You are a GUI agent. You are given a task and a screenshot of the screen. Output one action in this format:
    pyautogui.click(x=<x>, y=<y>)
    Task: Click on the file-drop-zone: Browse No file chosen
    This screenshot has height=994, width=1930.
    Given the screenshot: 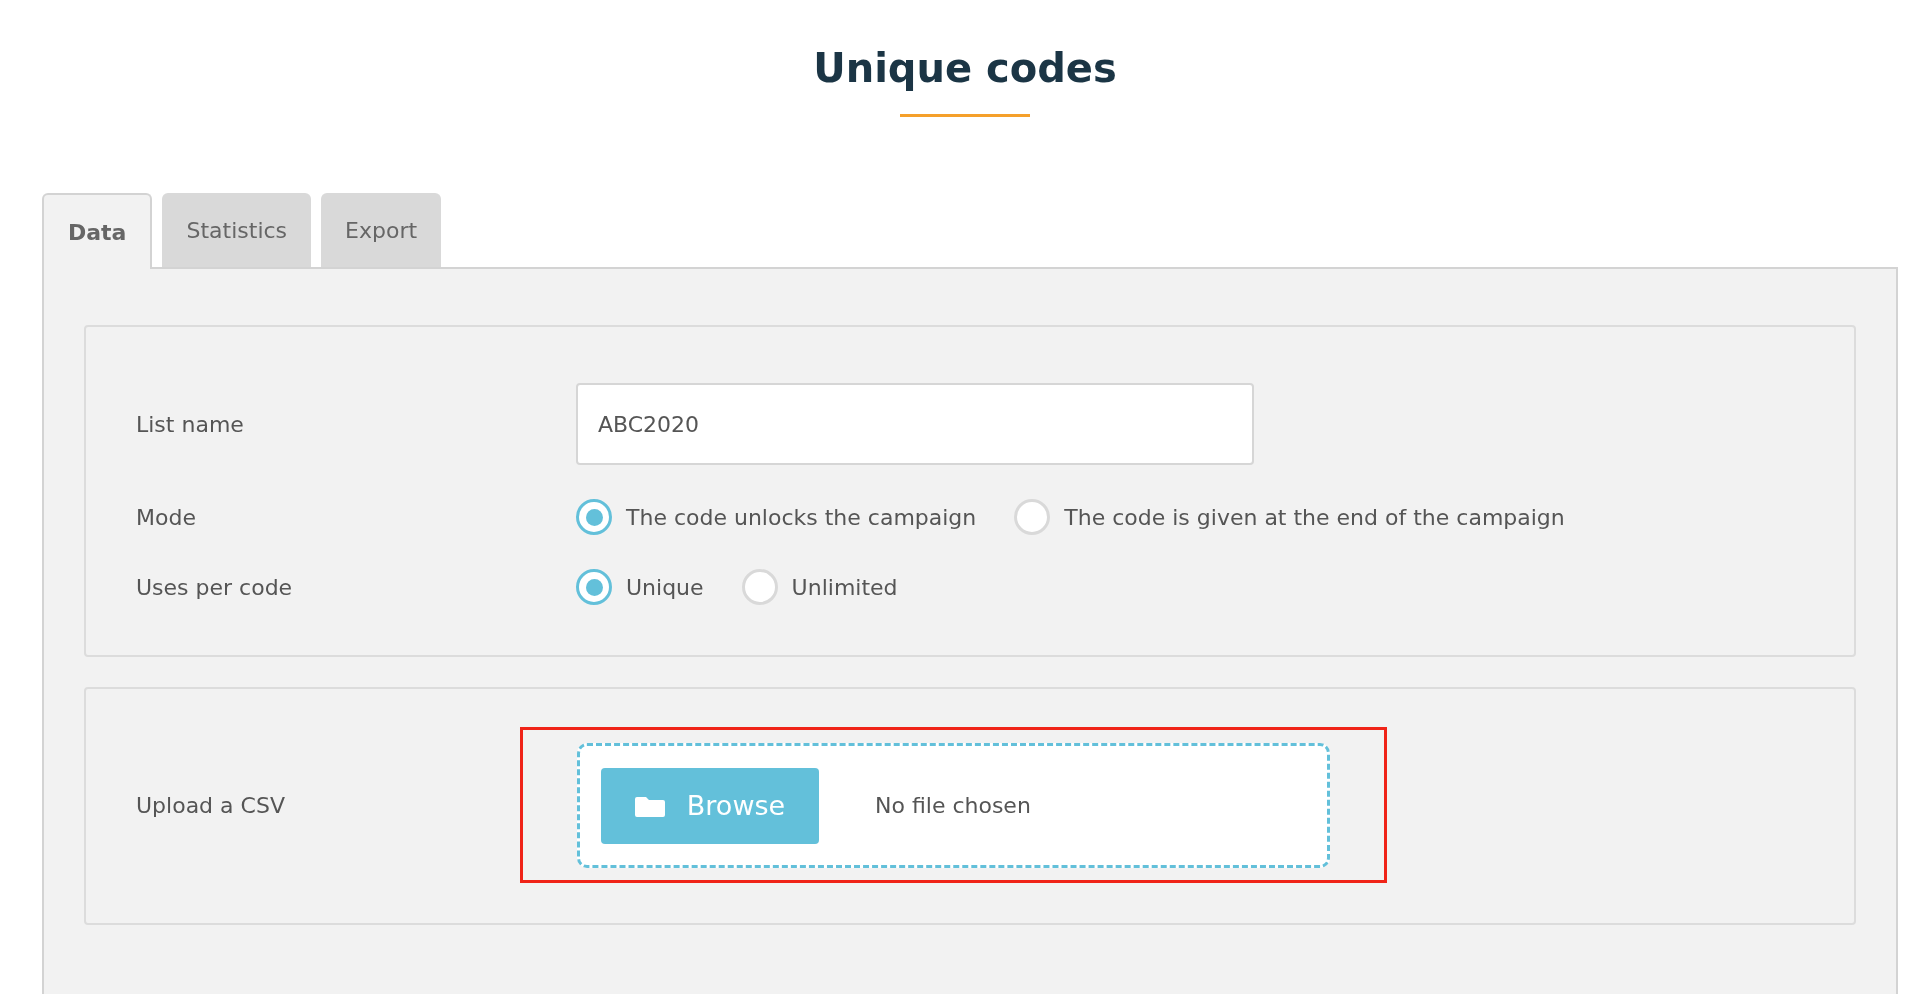 What is the action you would take?
    pyautogui.click(x=953, y=805)
    